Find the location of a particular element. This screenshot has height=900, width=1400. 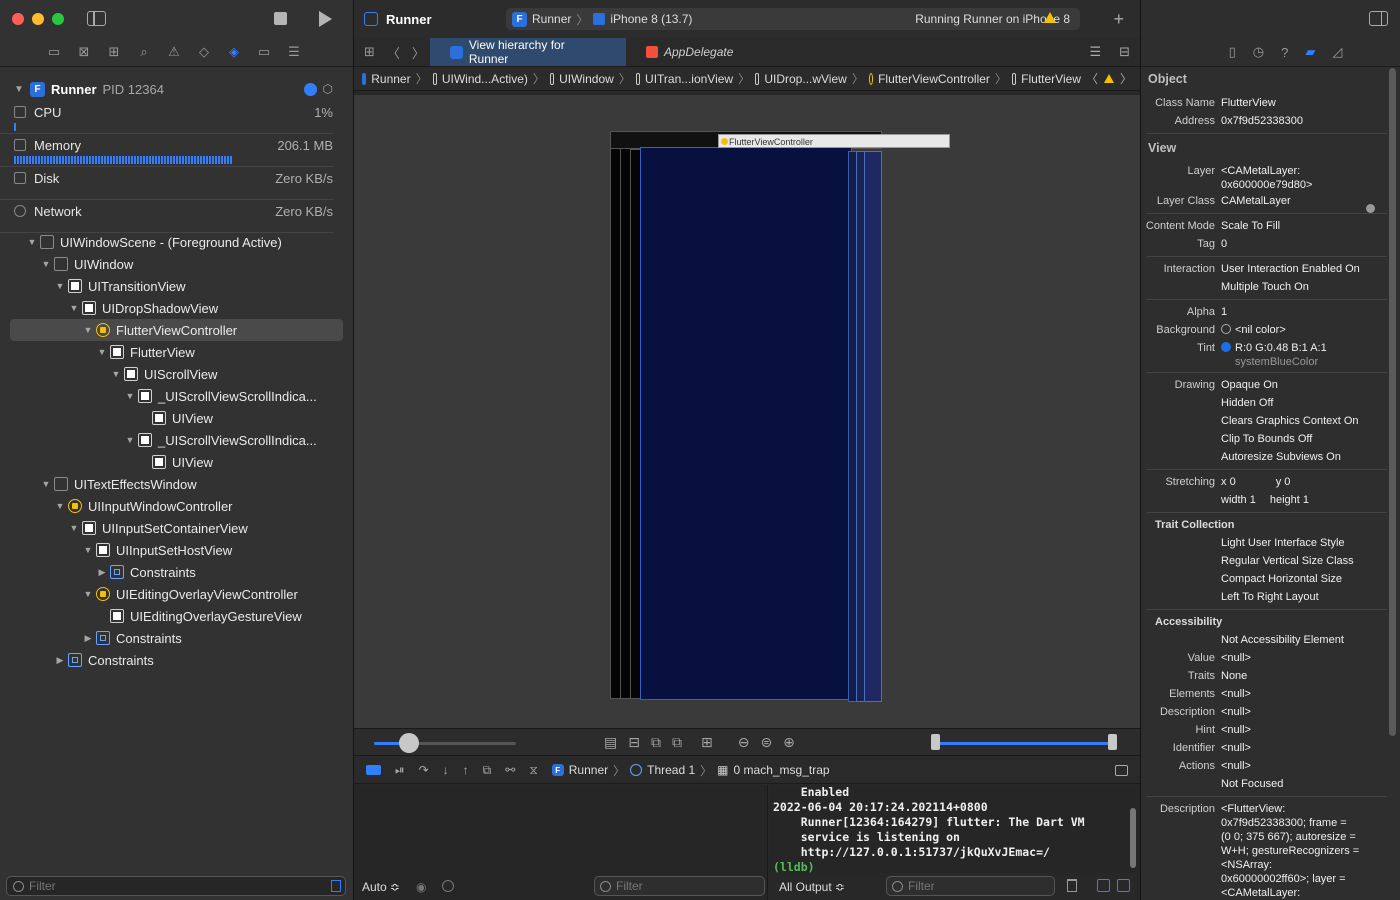

tree-node: UIView is located at coordinates (176, 418).